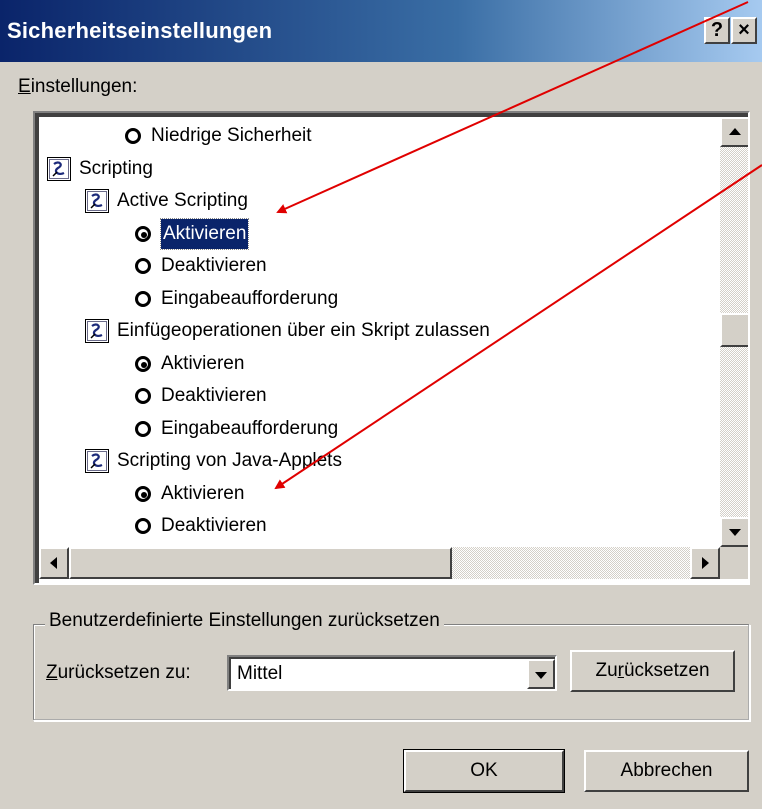 Image resolution: width=762 pixels, height=809 pixels. I want to click on vertical-scrollbar, so click(734, 332).